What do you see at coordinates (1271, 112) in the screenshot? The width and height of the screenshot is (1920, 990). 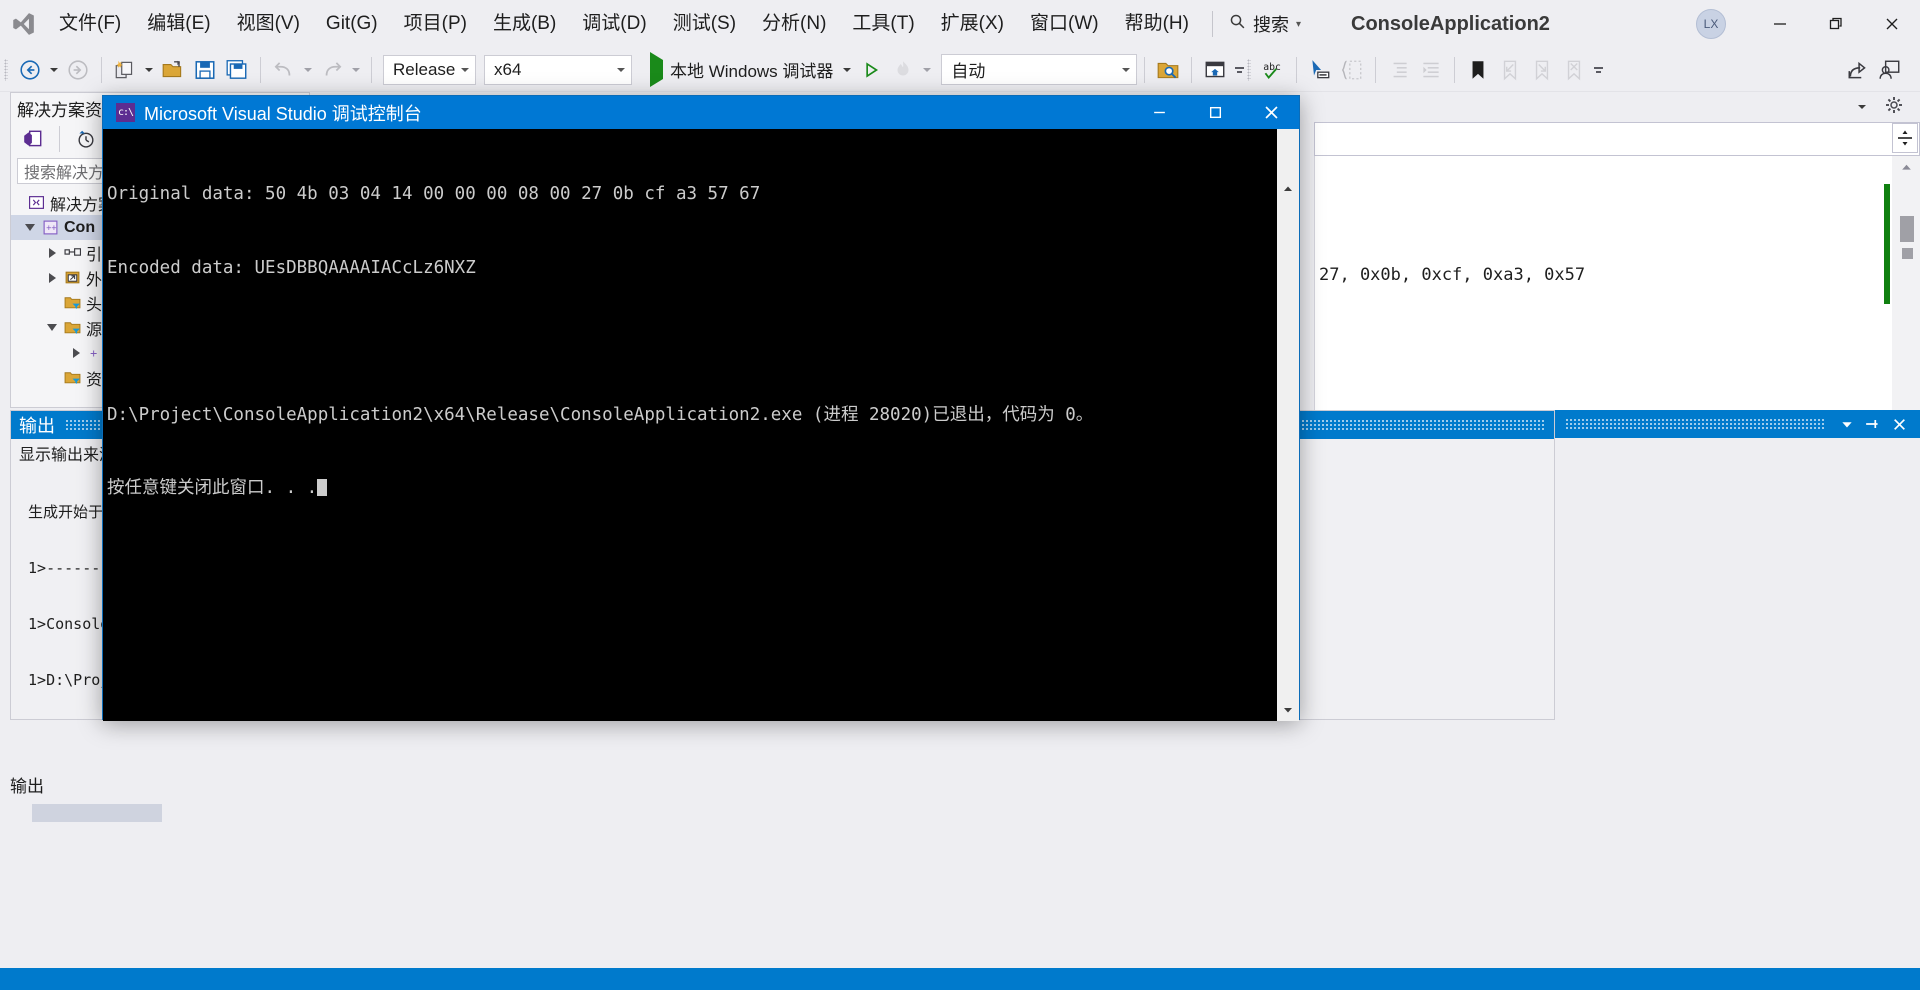 I see `console-close-button` at bounding box center [1271, 112].